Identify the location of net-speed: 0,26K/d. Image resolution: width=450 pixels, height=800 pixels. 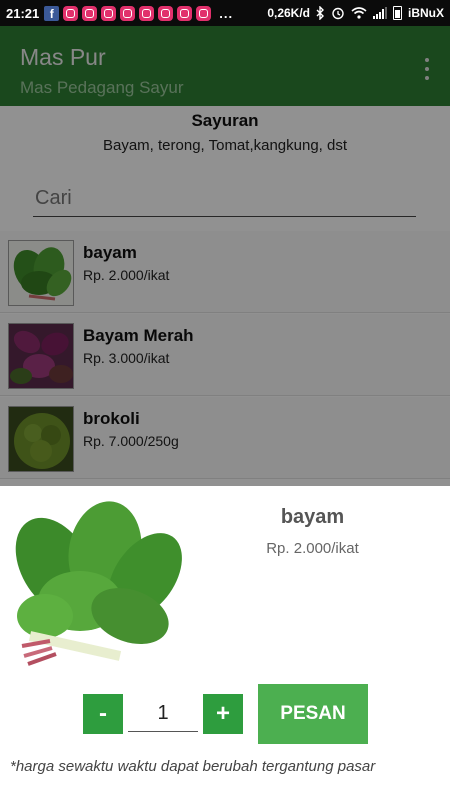
(288, 13).